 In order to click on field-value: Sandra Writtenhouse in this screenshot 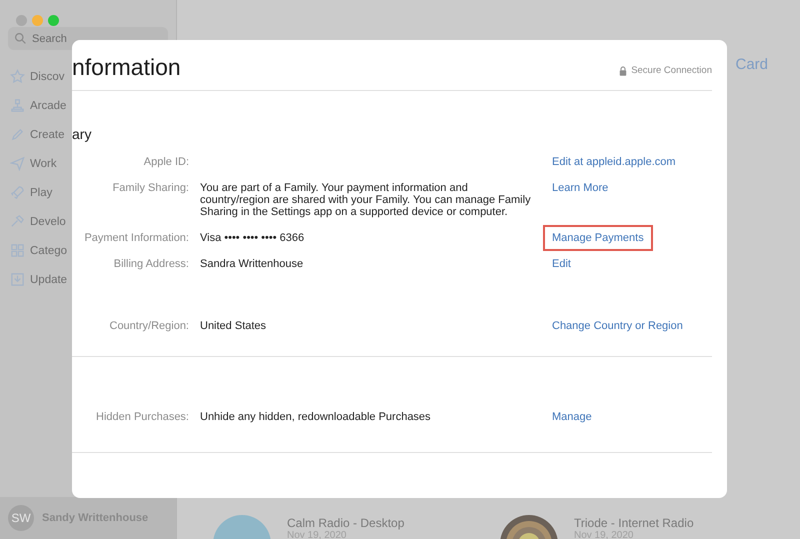, I will do `click(252, 264)`.